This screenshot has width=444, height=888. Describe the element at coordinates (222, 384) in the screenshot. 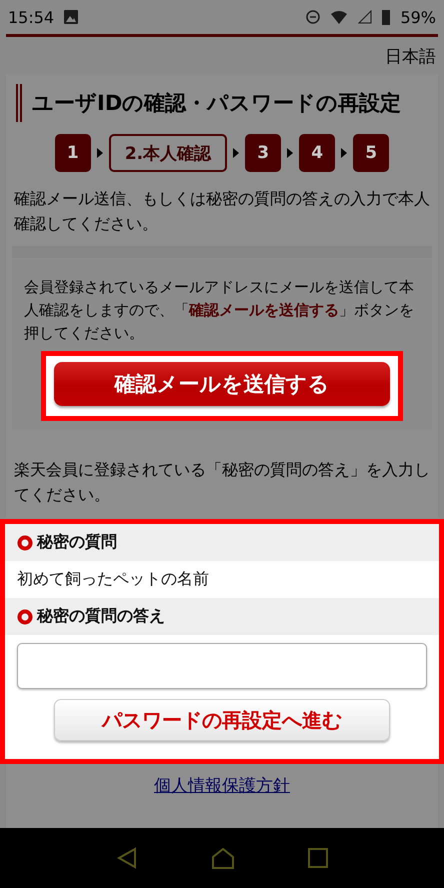

I see `send-email-button: 確認メールを送信する` at that location.